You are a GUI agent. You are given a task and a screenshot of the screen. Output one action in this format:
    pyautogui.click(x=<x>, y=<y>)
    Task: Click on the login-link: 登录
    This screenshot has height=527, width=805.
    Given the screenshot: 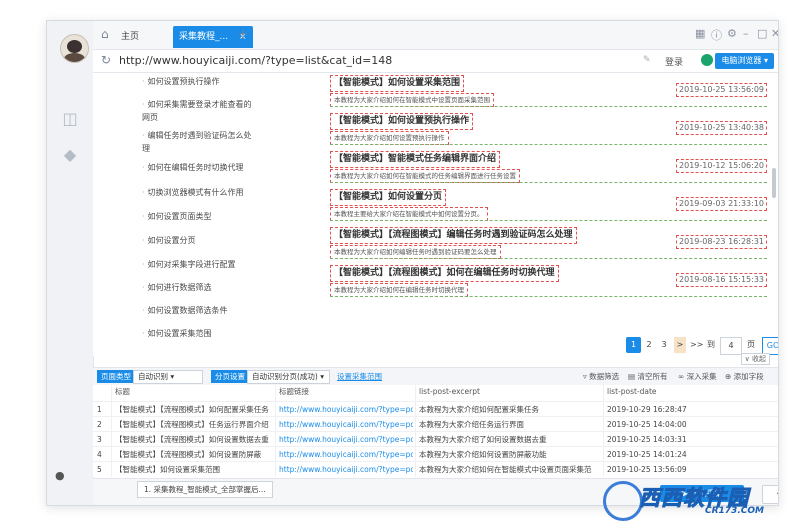 What is the action you would take?
    pyautogui.click(x=674, y=61)
    